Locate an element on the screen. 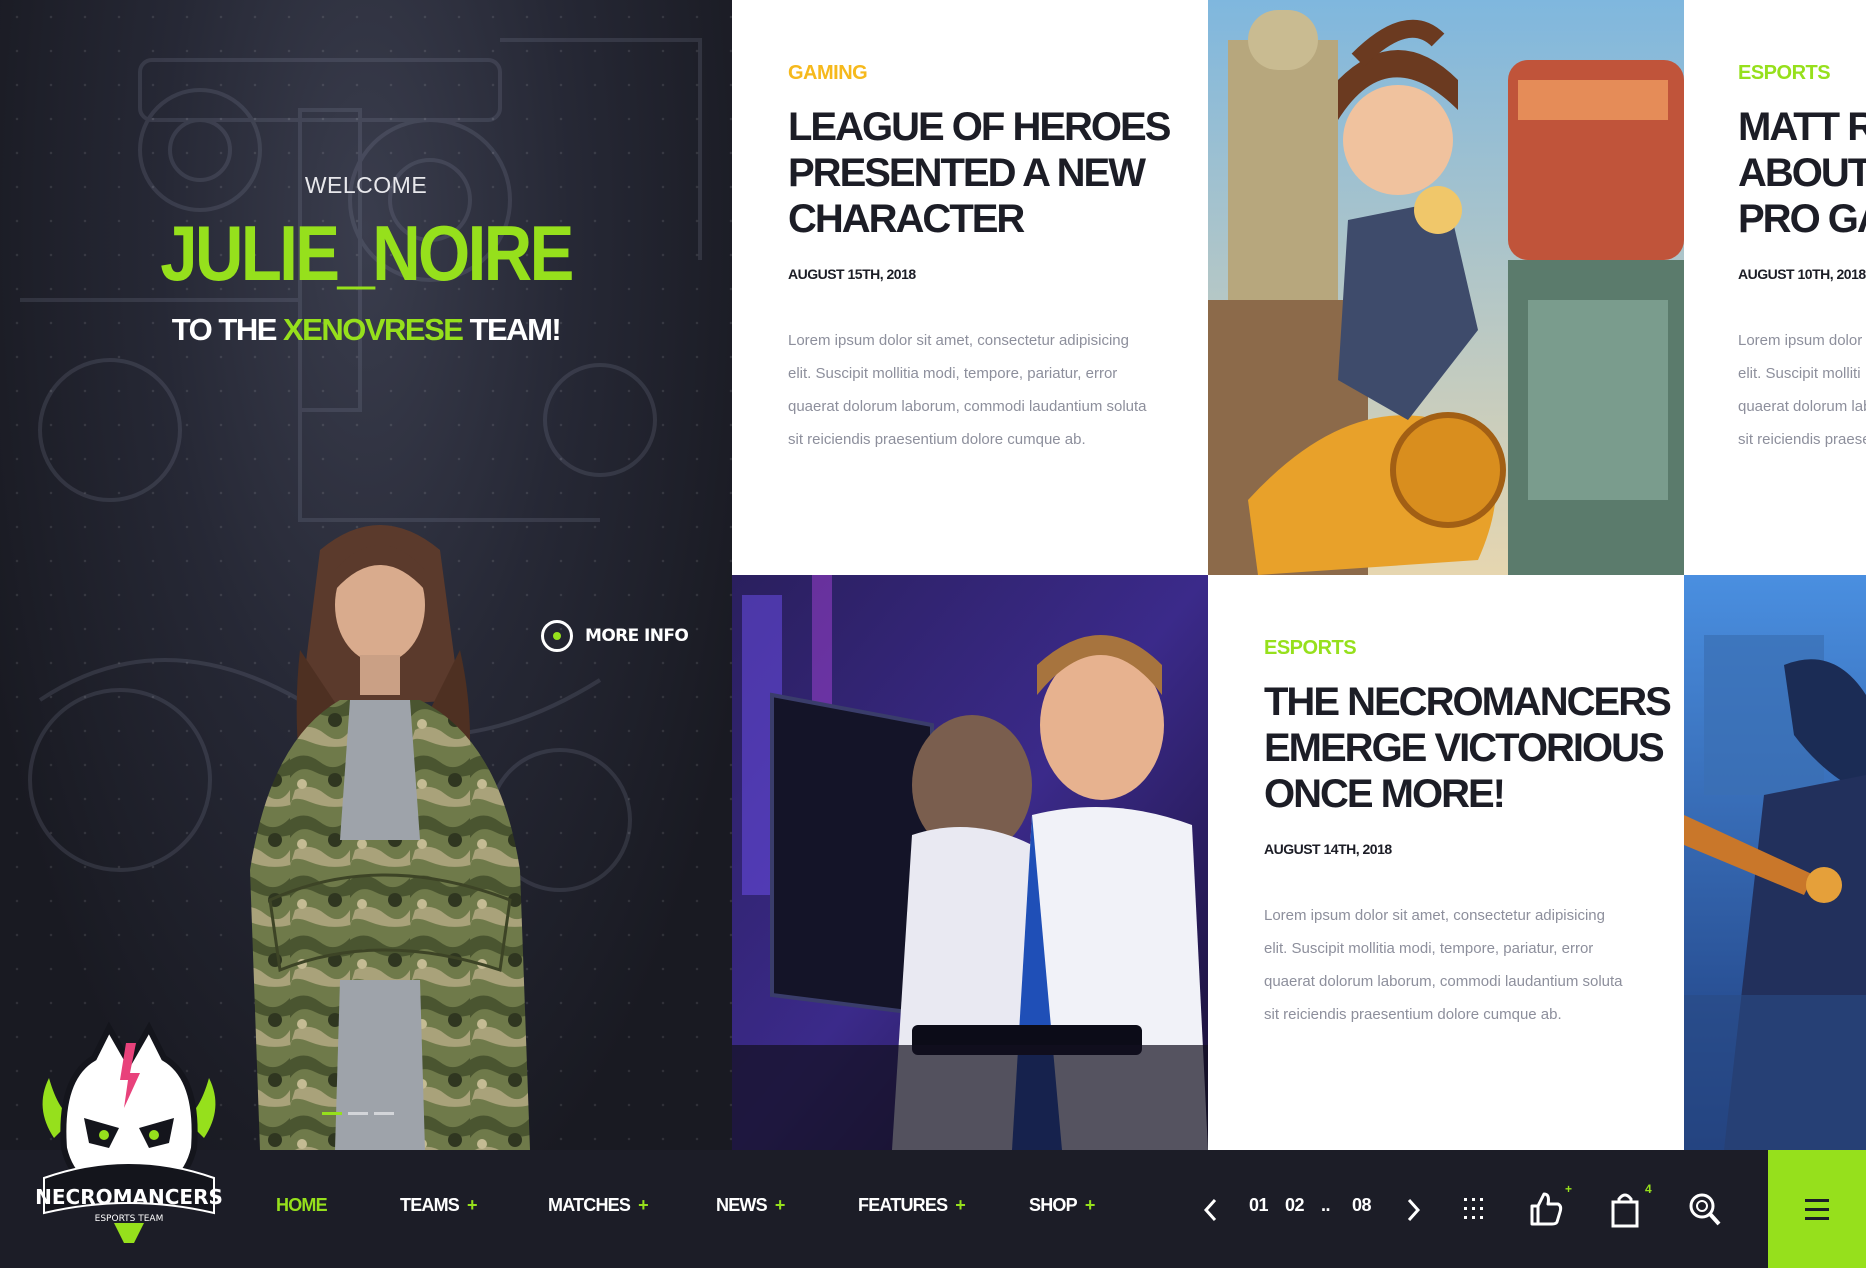 The image size is (1866, 1268). player-photo is located at coordinates (390, 837).